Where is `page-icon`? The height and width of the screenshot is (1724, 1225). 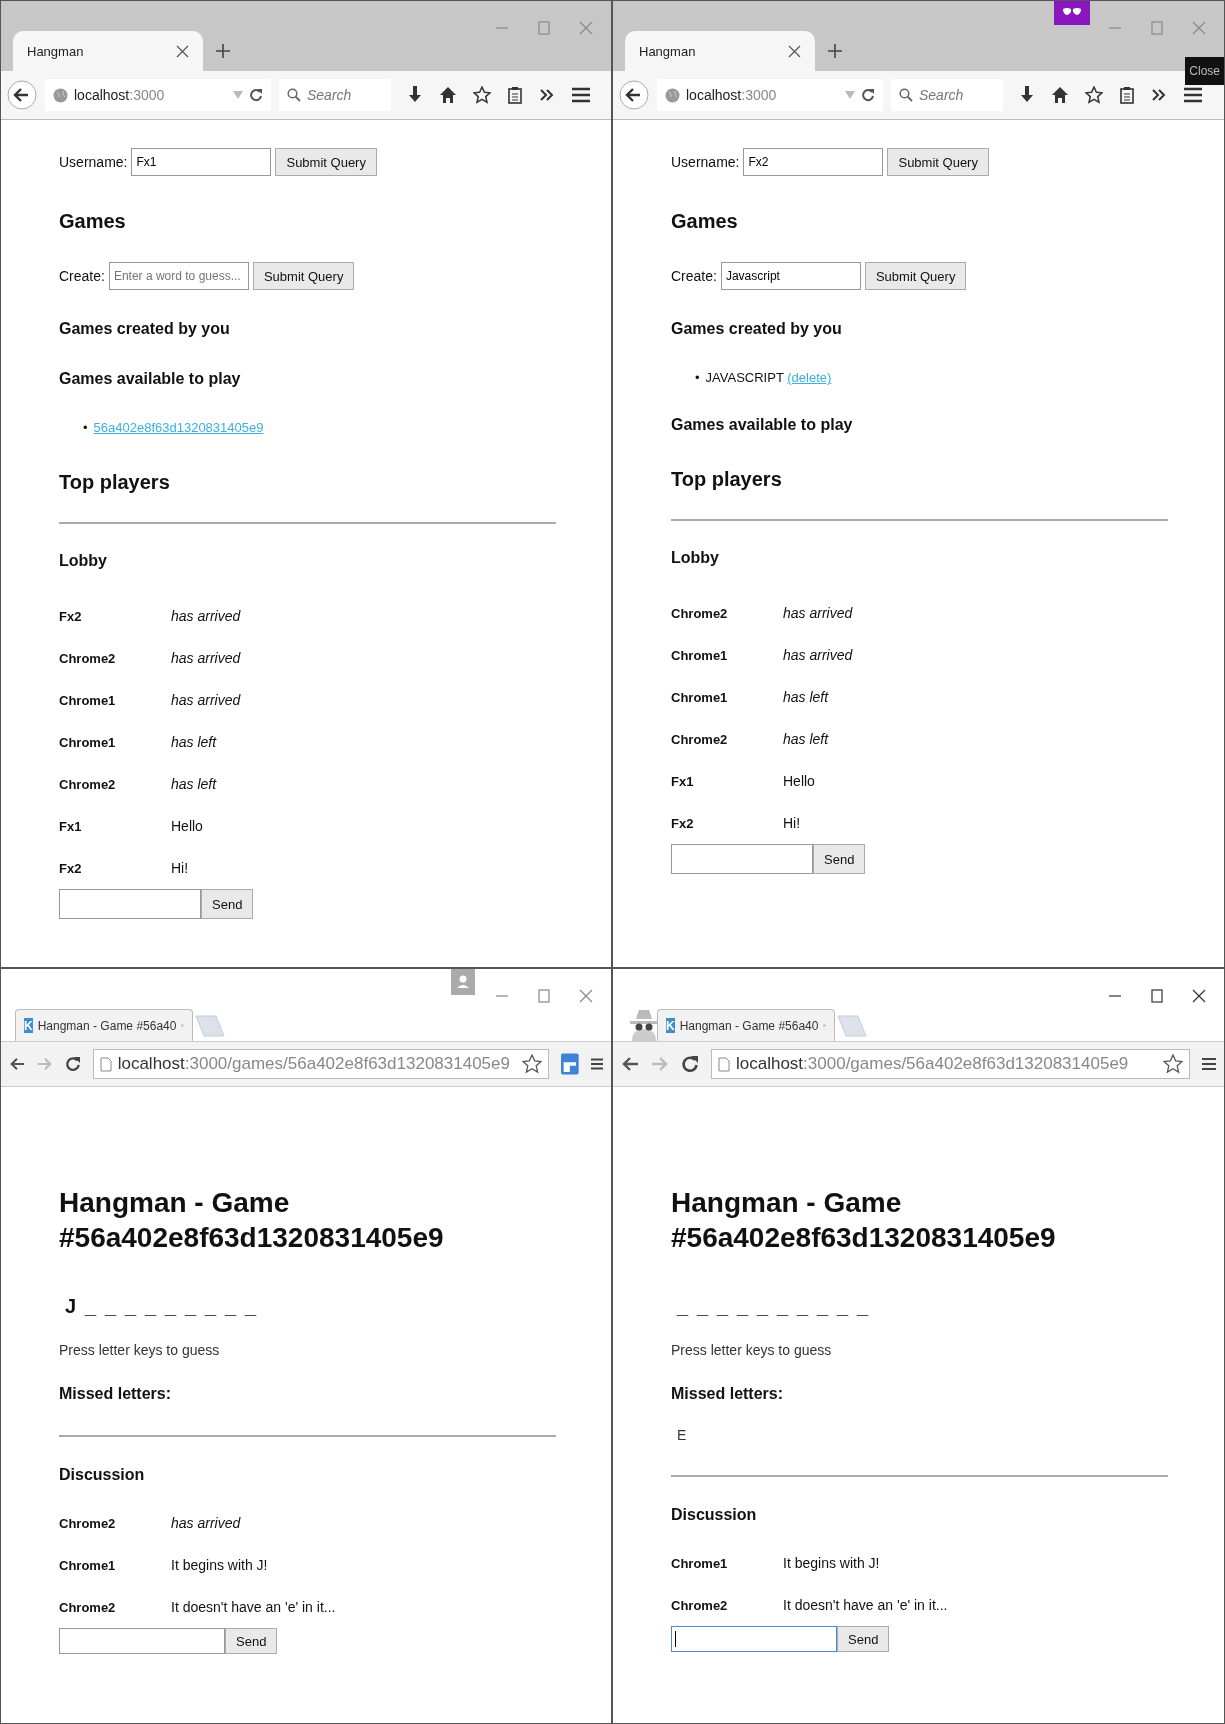 page-icon is located at coordinates (724, 1064).